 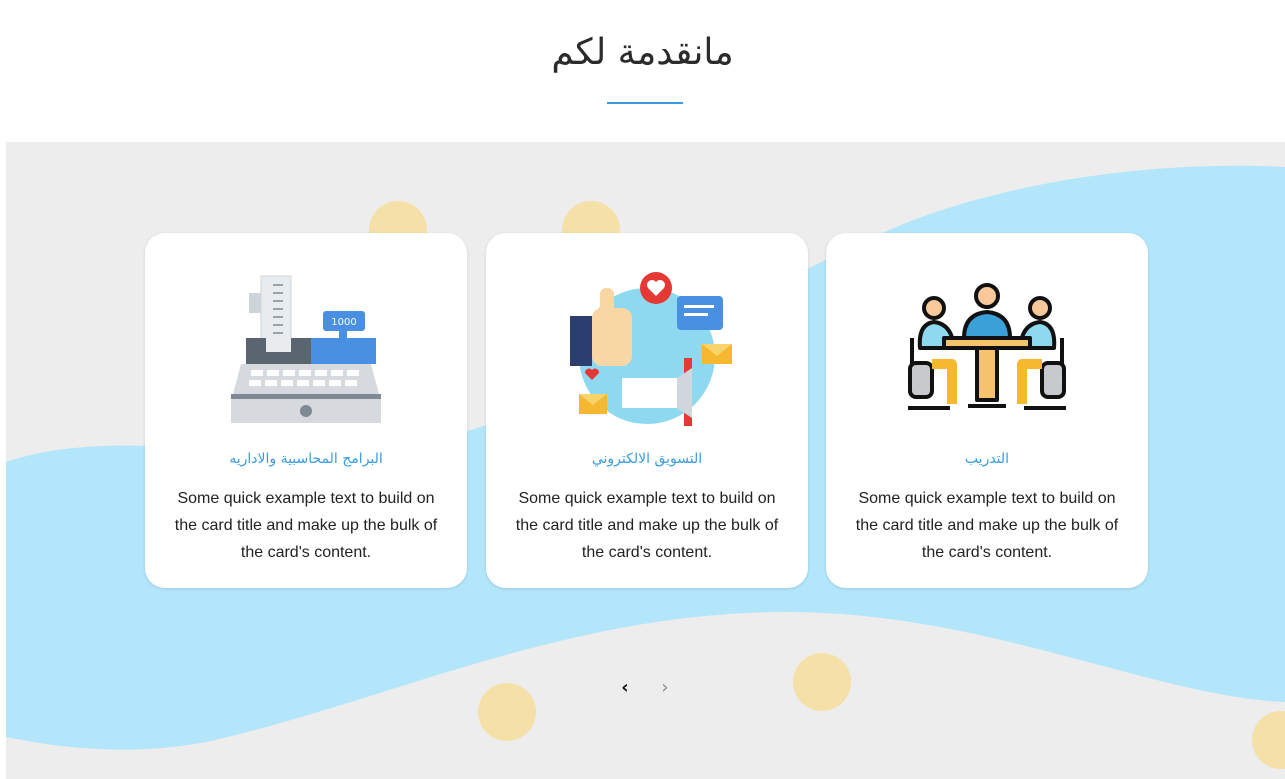 I want to click on card-title: التدريب, so click(x=987, y=459).